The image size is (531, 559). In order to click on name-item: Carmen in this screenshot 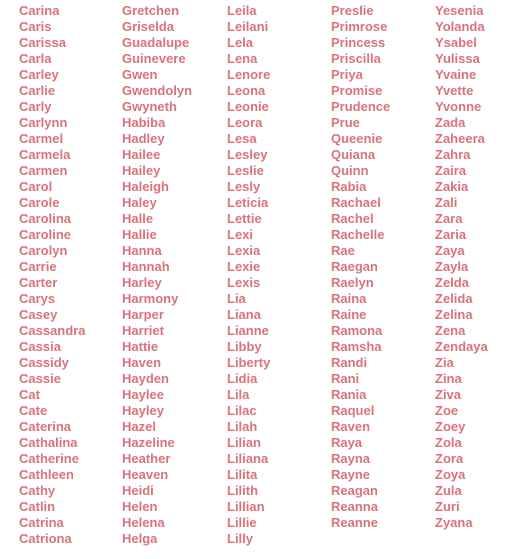, I will do `click(43, 170)`.